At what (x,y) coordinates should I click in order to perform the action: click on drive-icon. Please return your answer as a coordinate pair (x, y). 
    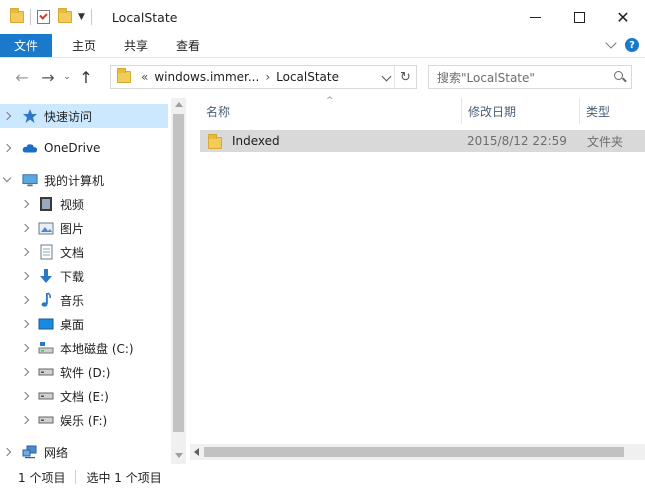
    Looking at the image, I should click on (46, 420).